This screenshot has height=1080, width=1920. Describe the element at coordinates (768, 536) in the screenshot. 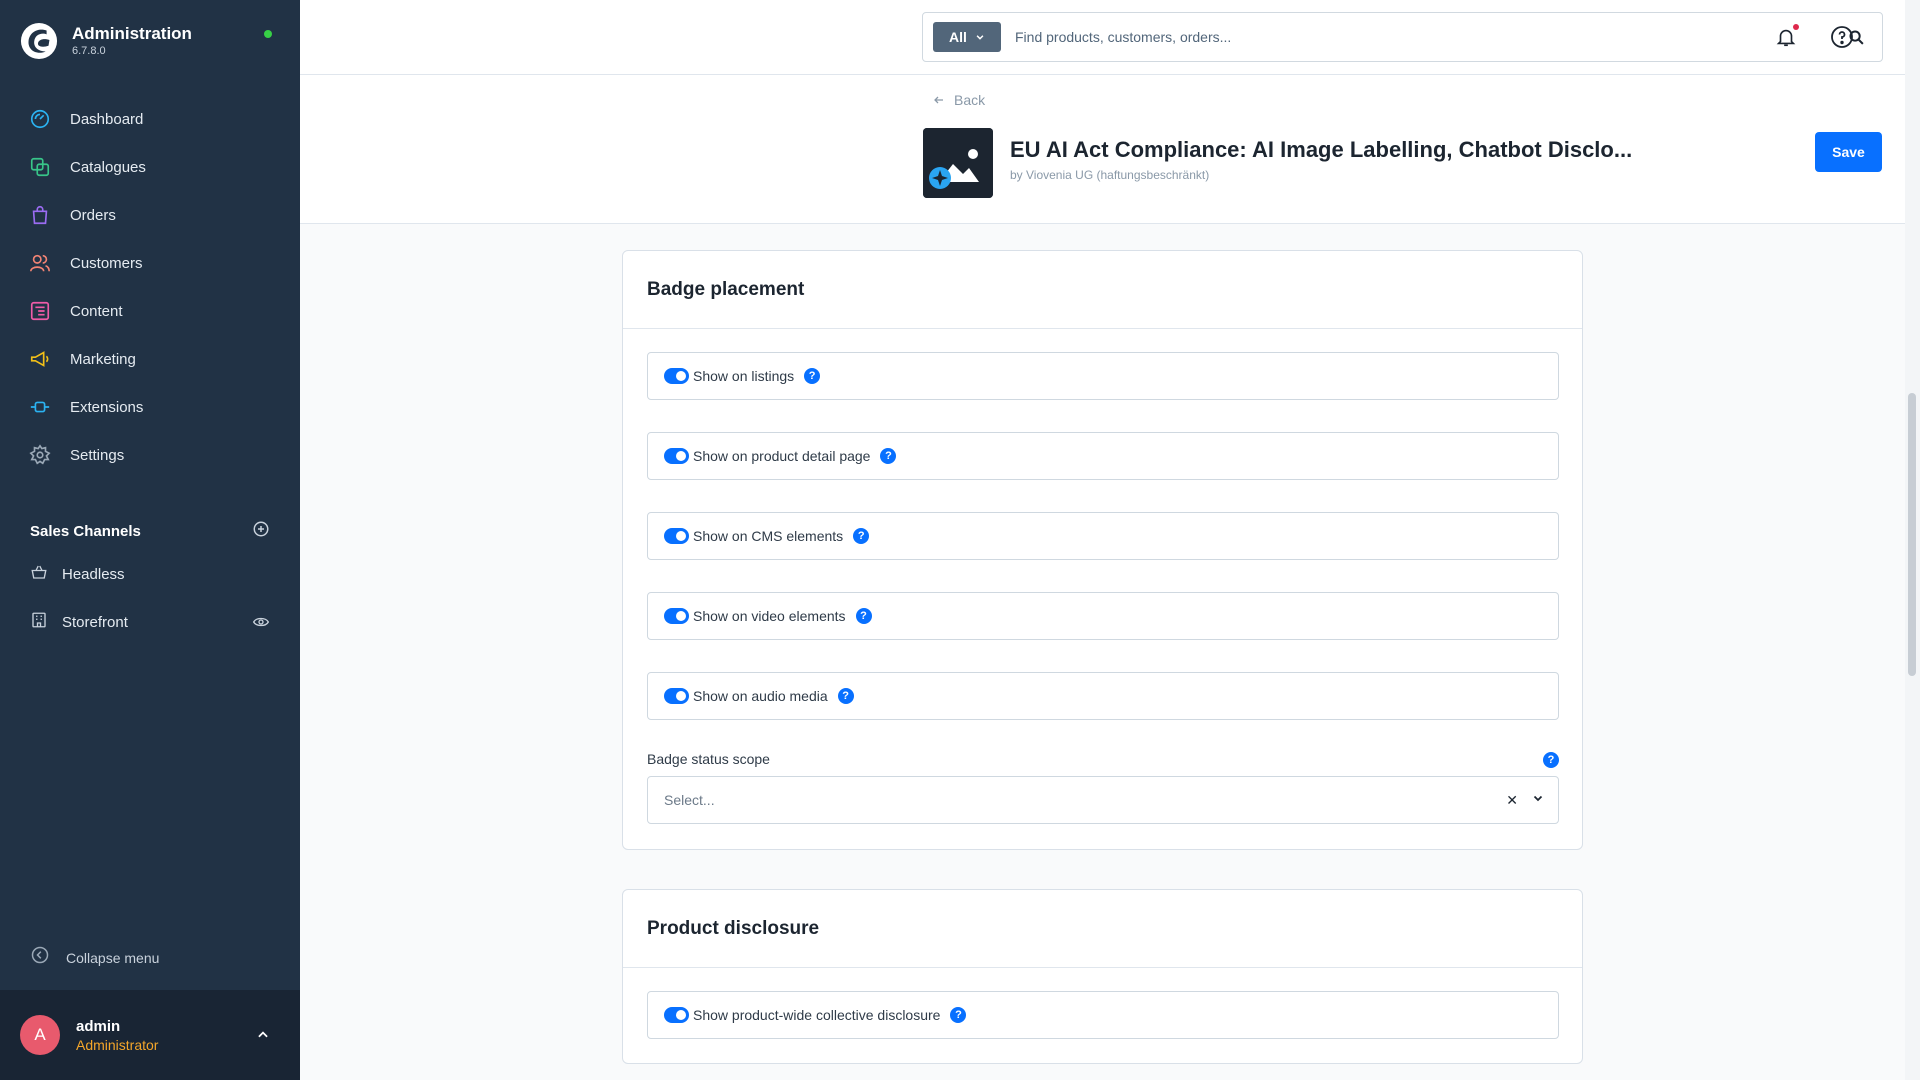

I see `toggle-label: Show on CMS elements` at that location.